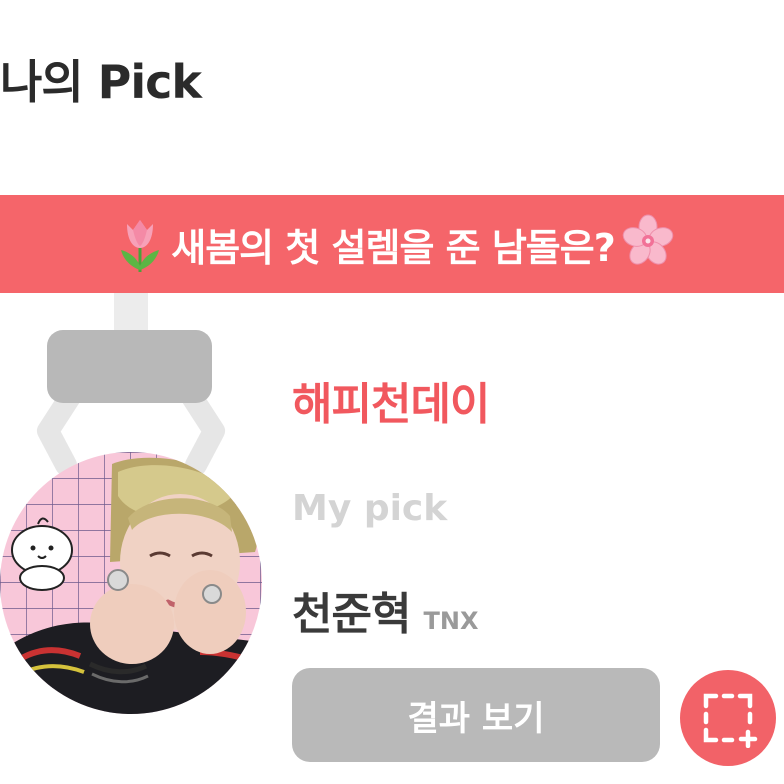  What do you see at coordinates (131, 314) in the screenshot?
I see `claw-rod` at bounding box center [131, 314].